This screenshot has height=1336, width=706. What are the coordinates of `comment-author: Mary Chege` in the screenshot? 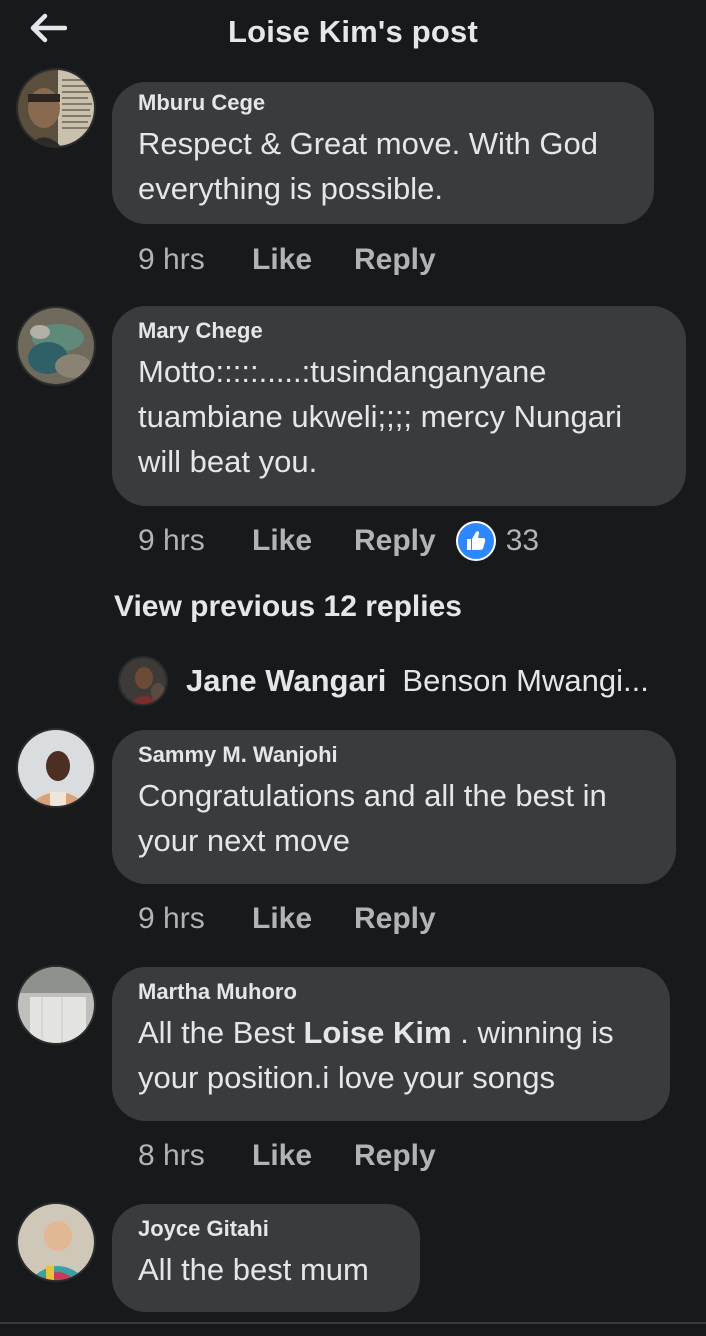 It's located at (399, 330).